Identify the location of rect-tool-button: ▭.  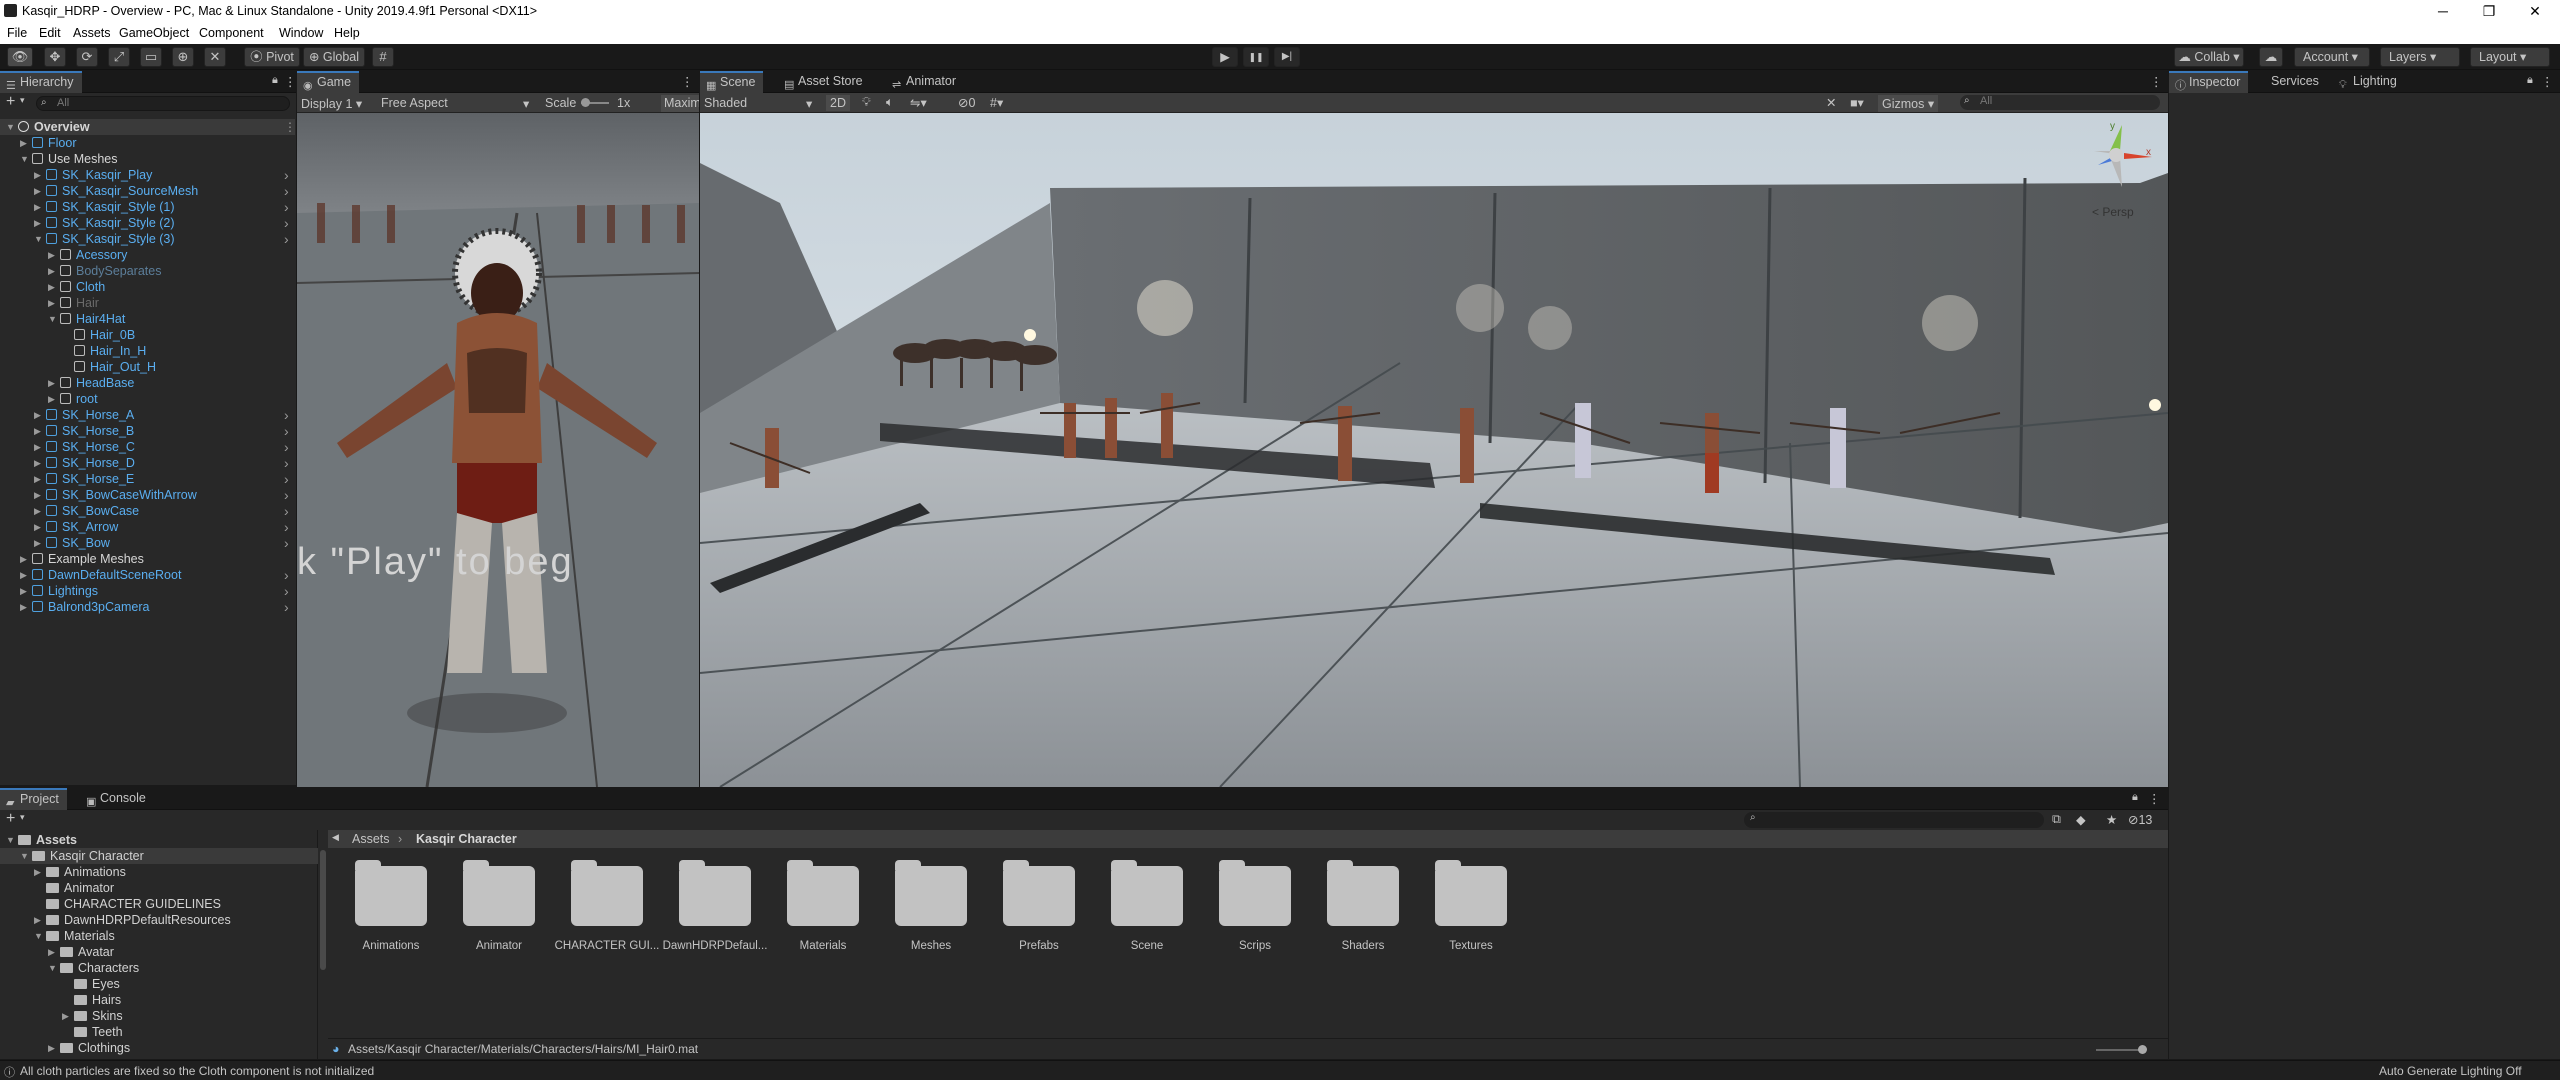
(151, 57).